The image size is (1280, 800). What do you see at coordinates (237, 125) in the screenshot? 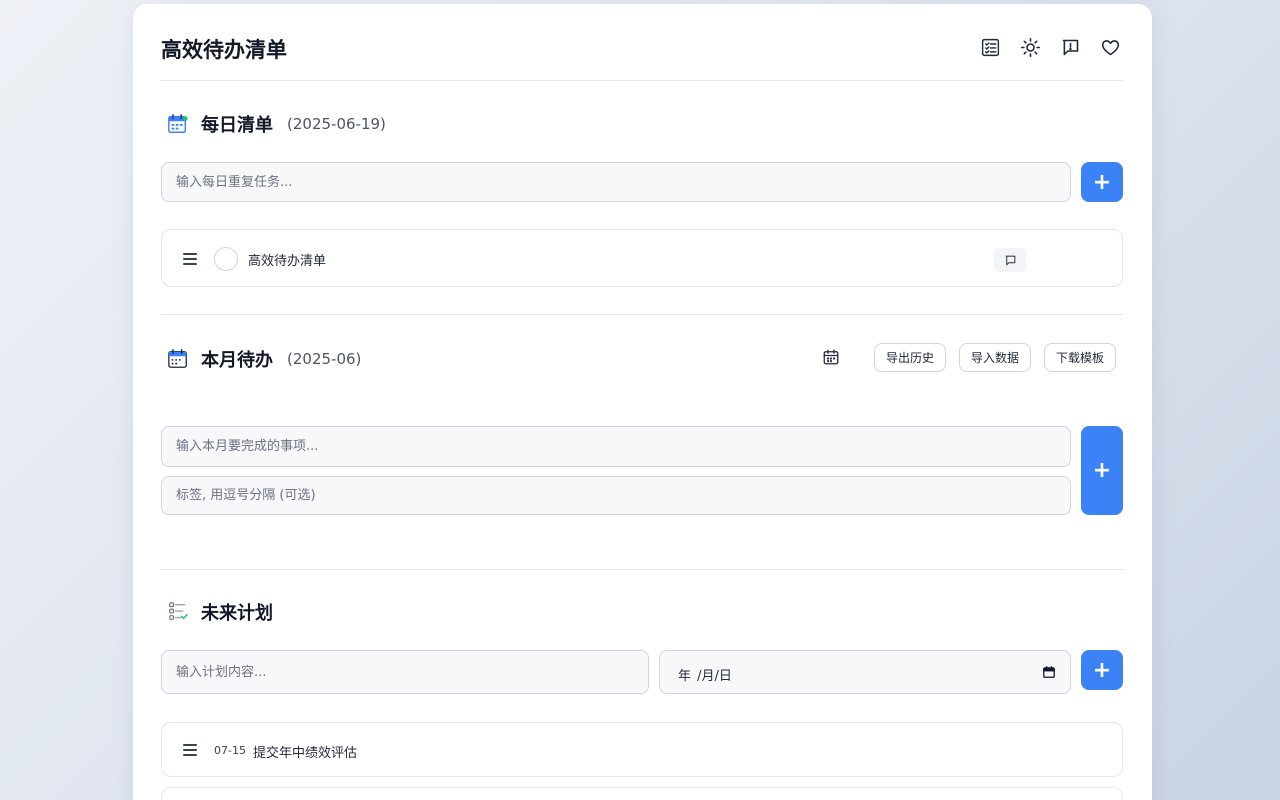
I see `daily-title: 每日清单` at bounding box center [237, 125].